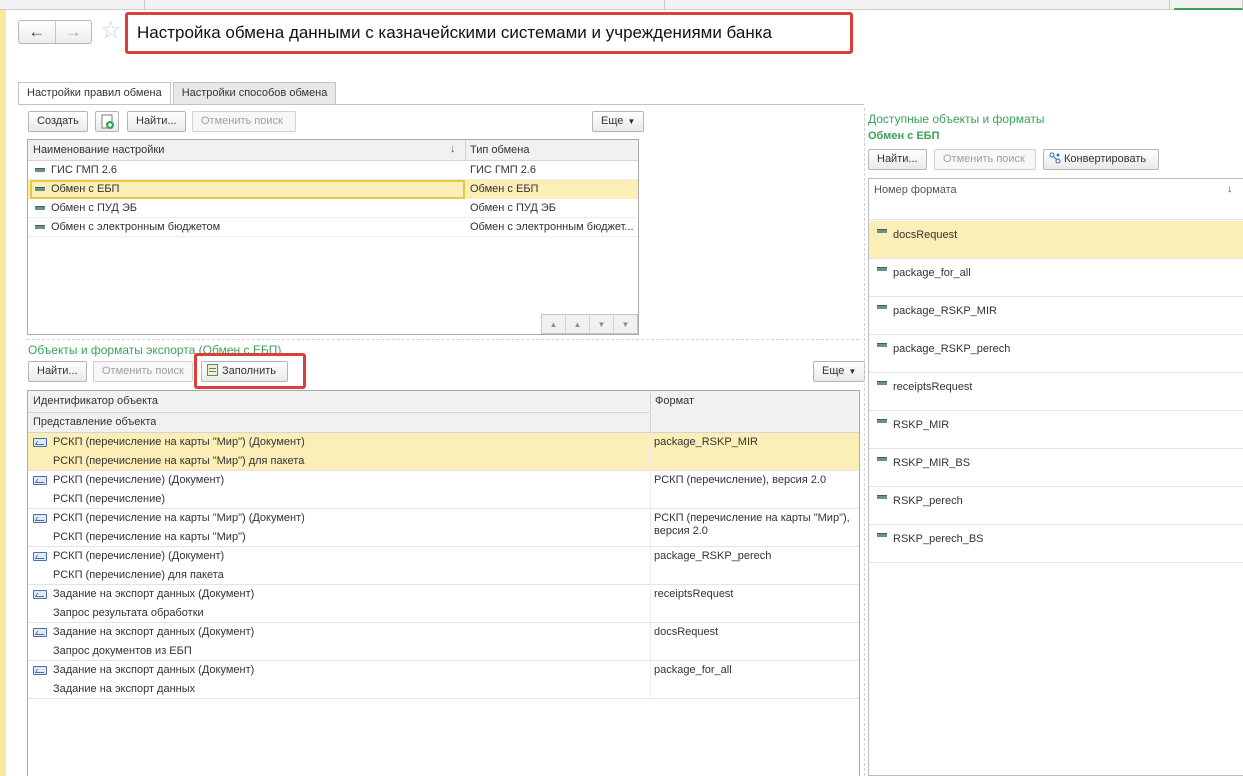  Describe the element at coordinates (453, 149) in the screenshot. I see `sort-down-icon: ↓` at that location.